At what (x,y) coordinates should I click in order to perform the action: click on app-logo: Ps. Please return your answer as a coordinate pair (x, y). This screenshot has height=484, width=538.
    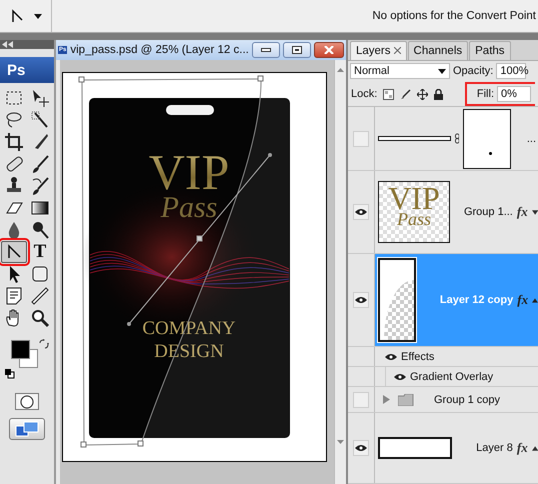
    Looking at the image, I should click on (27, 70).